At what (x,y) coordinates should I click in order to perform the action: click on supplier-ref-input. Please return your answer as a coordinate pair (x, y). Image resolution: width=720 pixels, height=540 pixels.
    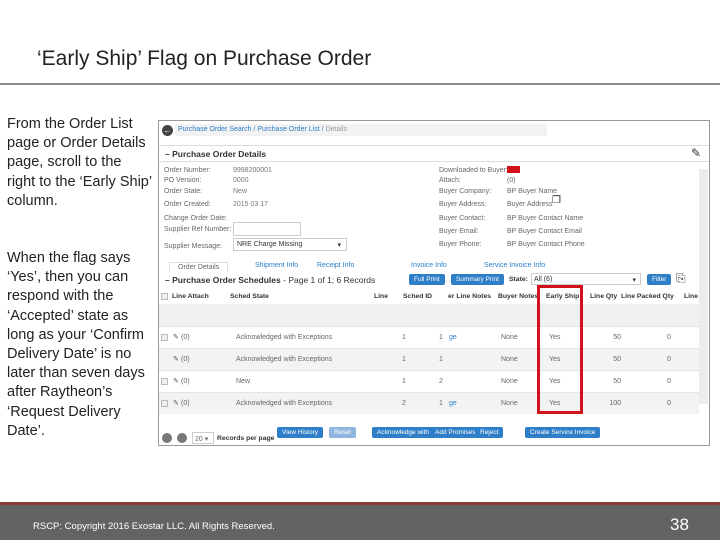
    Looking at the image, I should click on (267, 229).